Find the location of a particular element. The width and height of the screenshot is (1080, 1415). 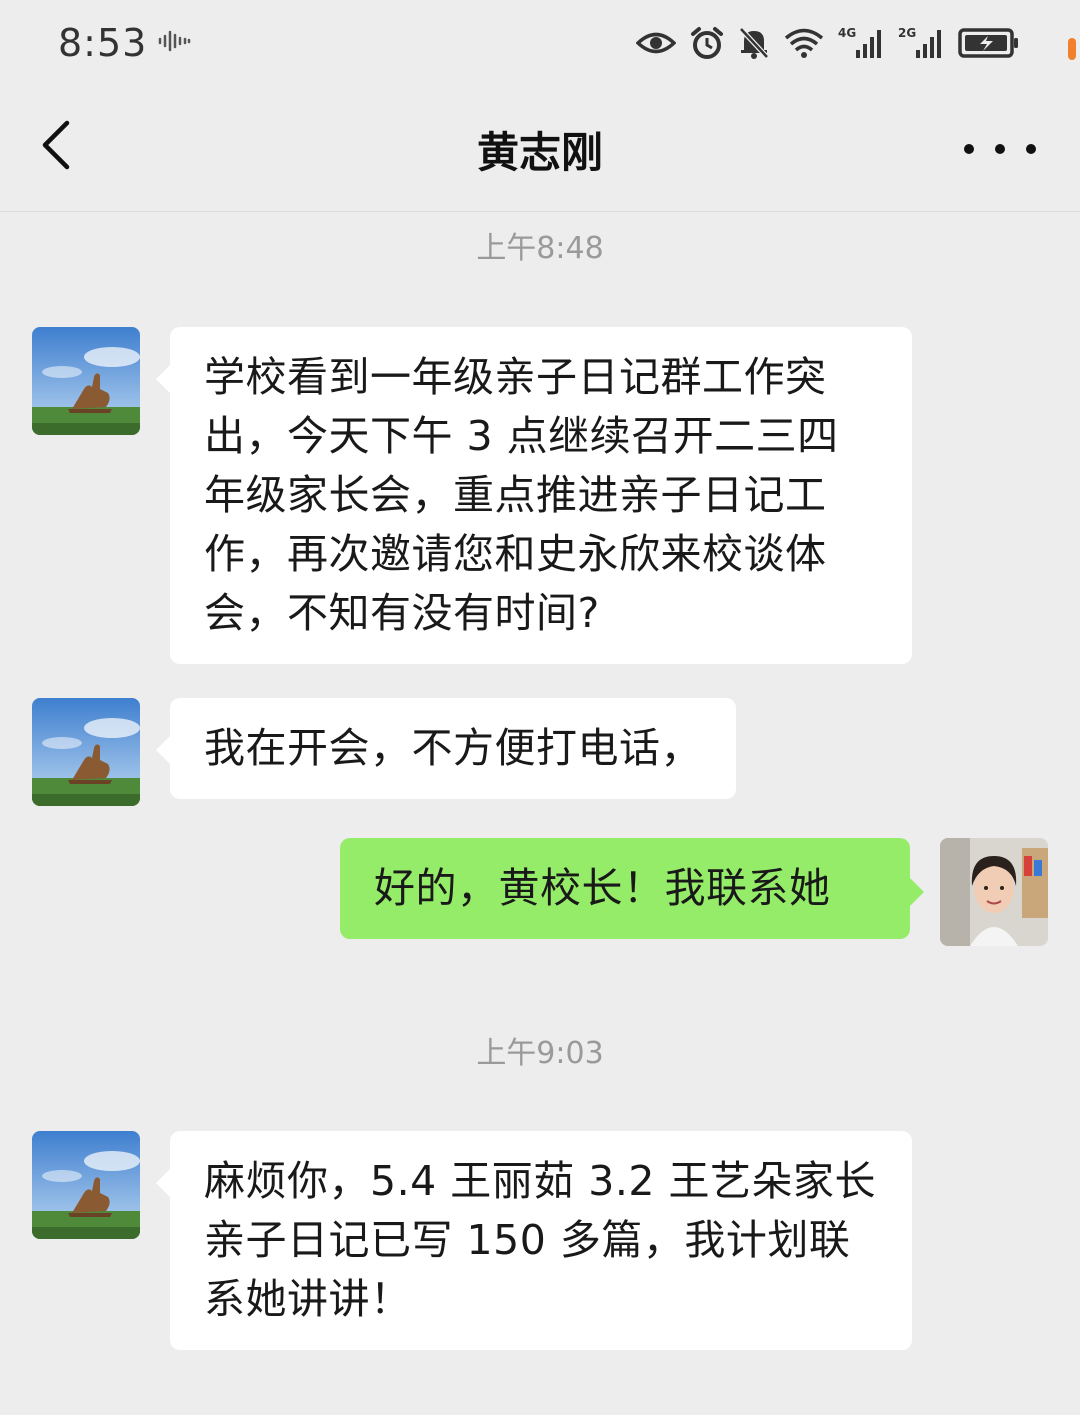

notification-dot is located at coordinates (1072, 49).